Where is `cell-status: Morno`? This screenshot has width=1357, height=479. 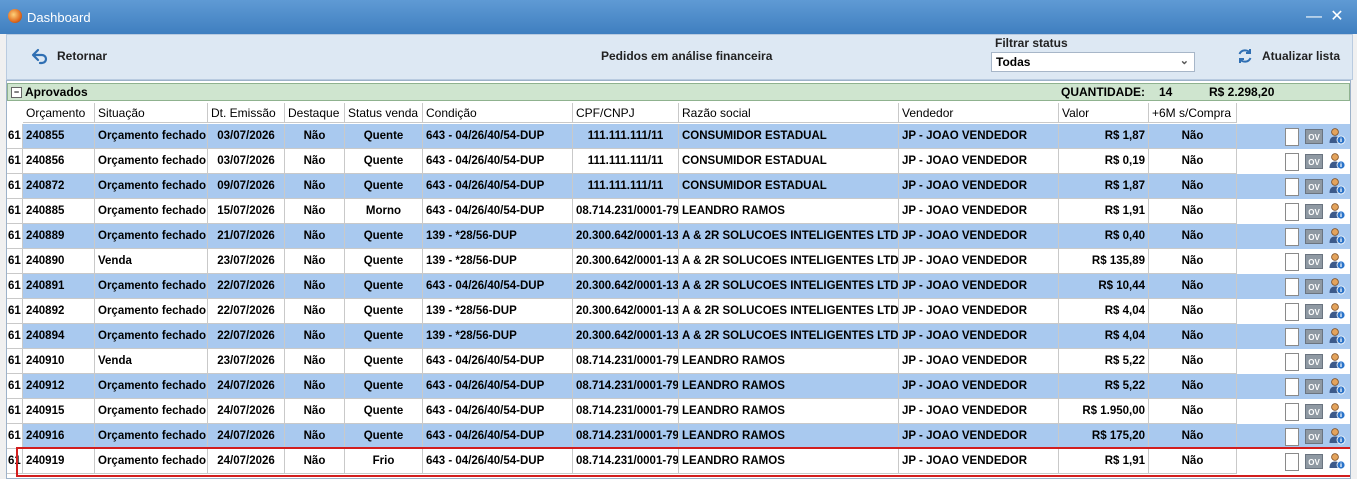
cell-status: Morno is located at coordinates (384, 211).